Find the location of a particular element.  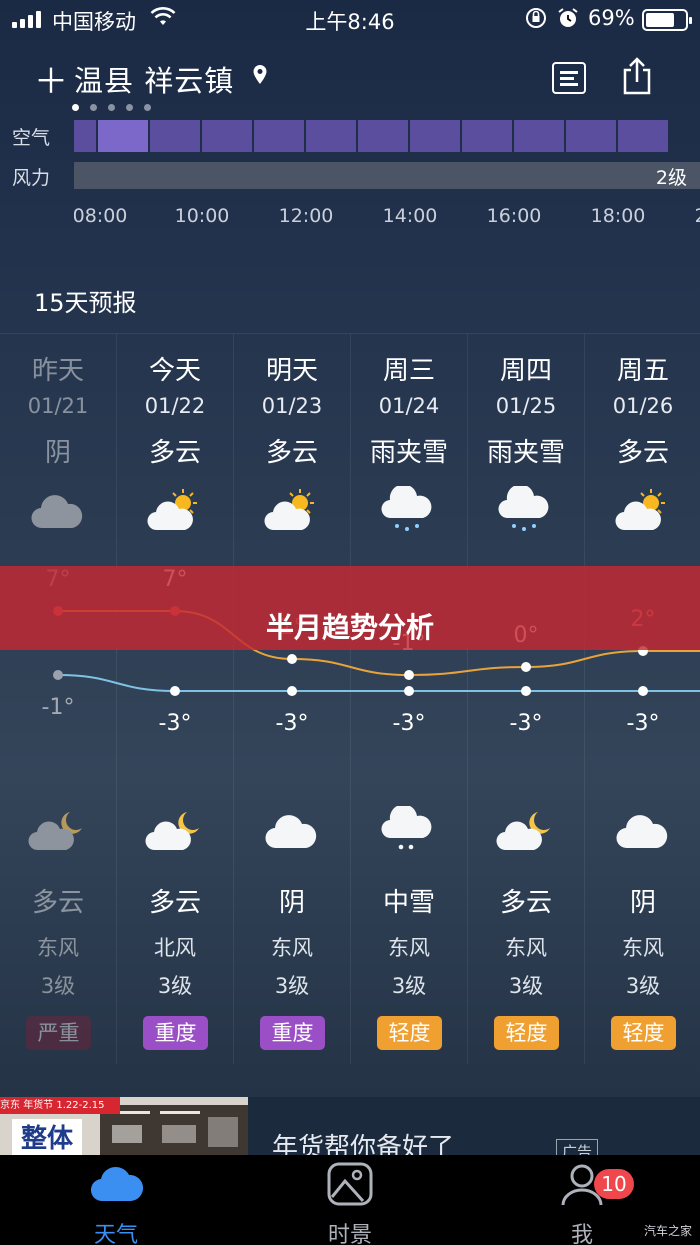

trend-analysis-banner: 半月趋势分析 is located at coordinates (350, 608).